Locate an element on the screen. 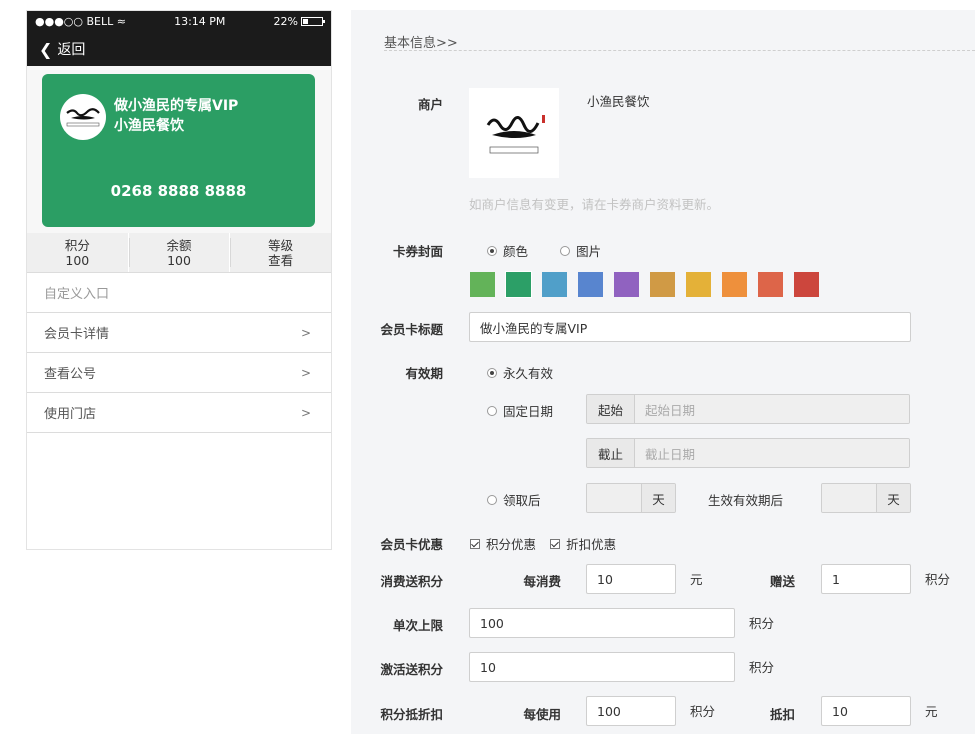  start-date-input: 起始日期 is located at coordinates (772, 409).